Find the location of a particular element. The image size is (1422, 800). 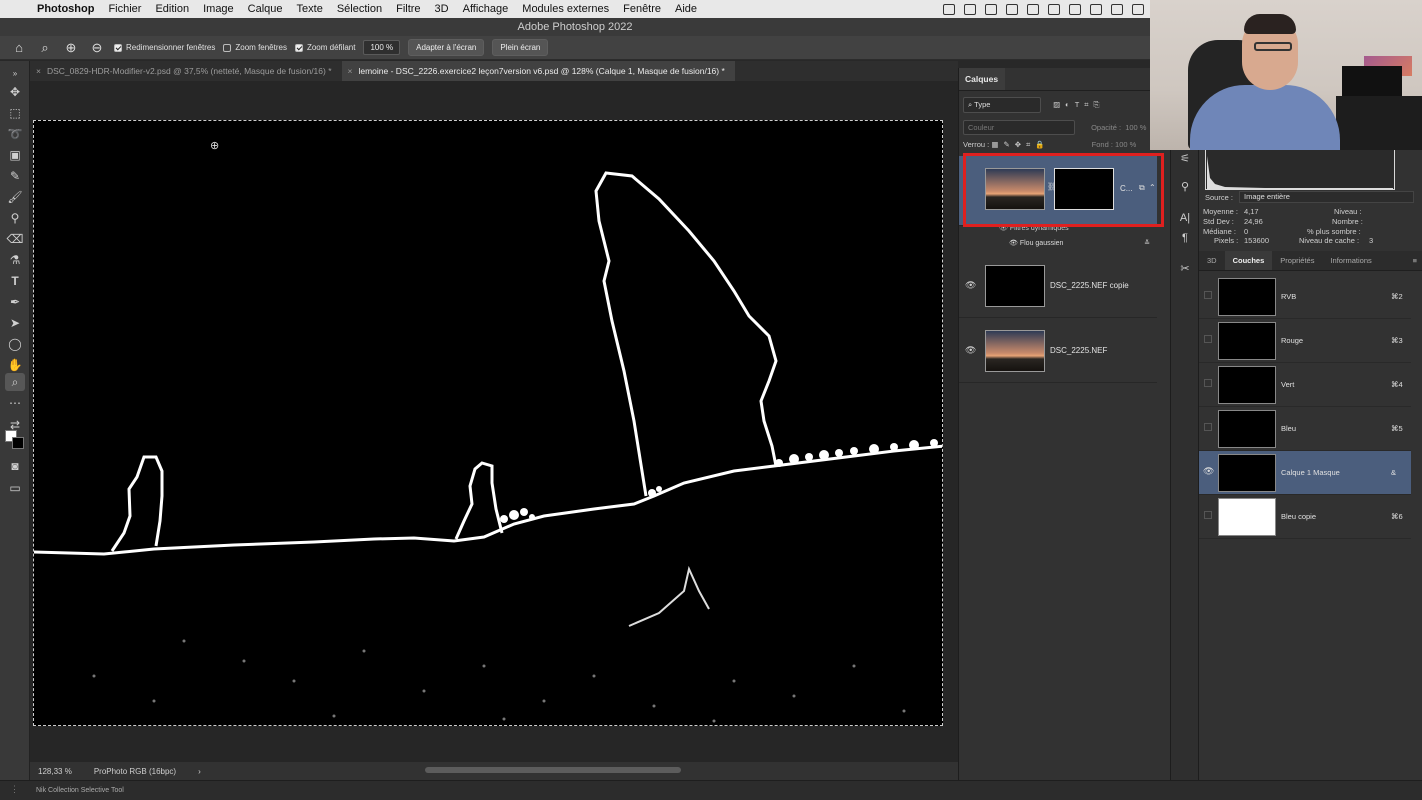

channel-row-bleu: Bleu ⌘5 is located at coordinates (1305, 429).